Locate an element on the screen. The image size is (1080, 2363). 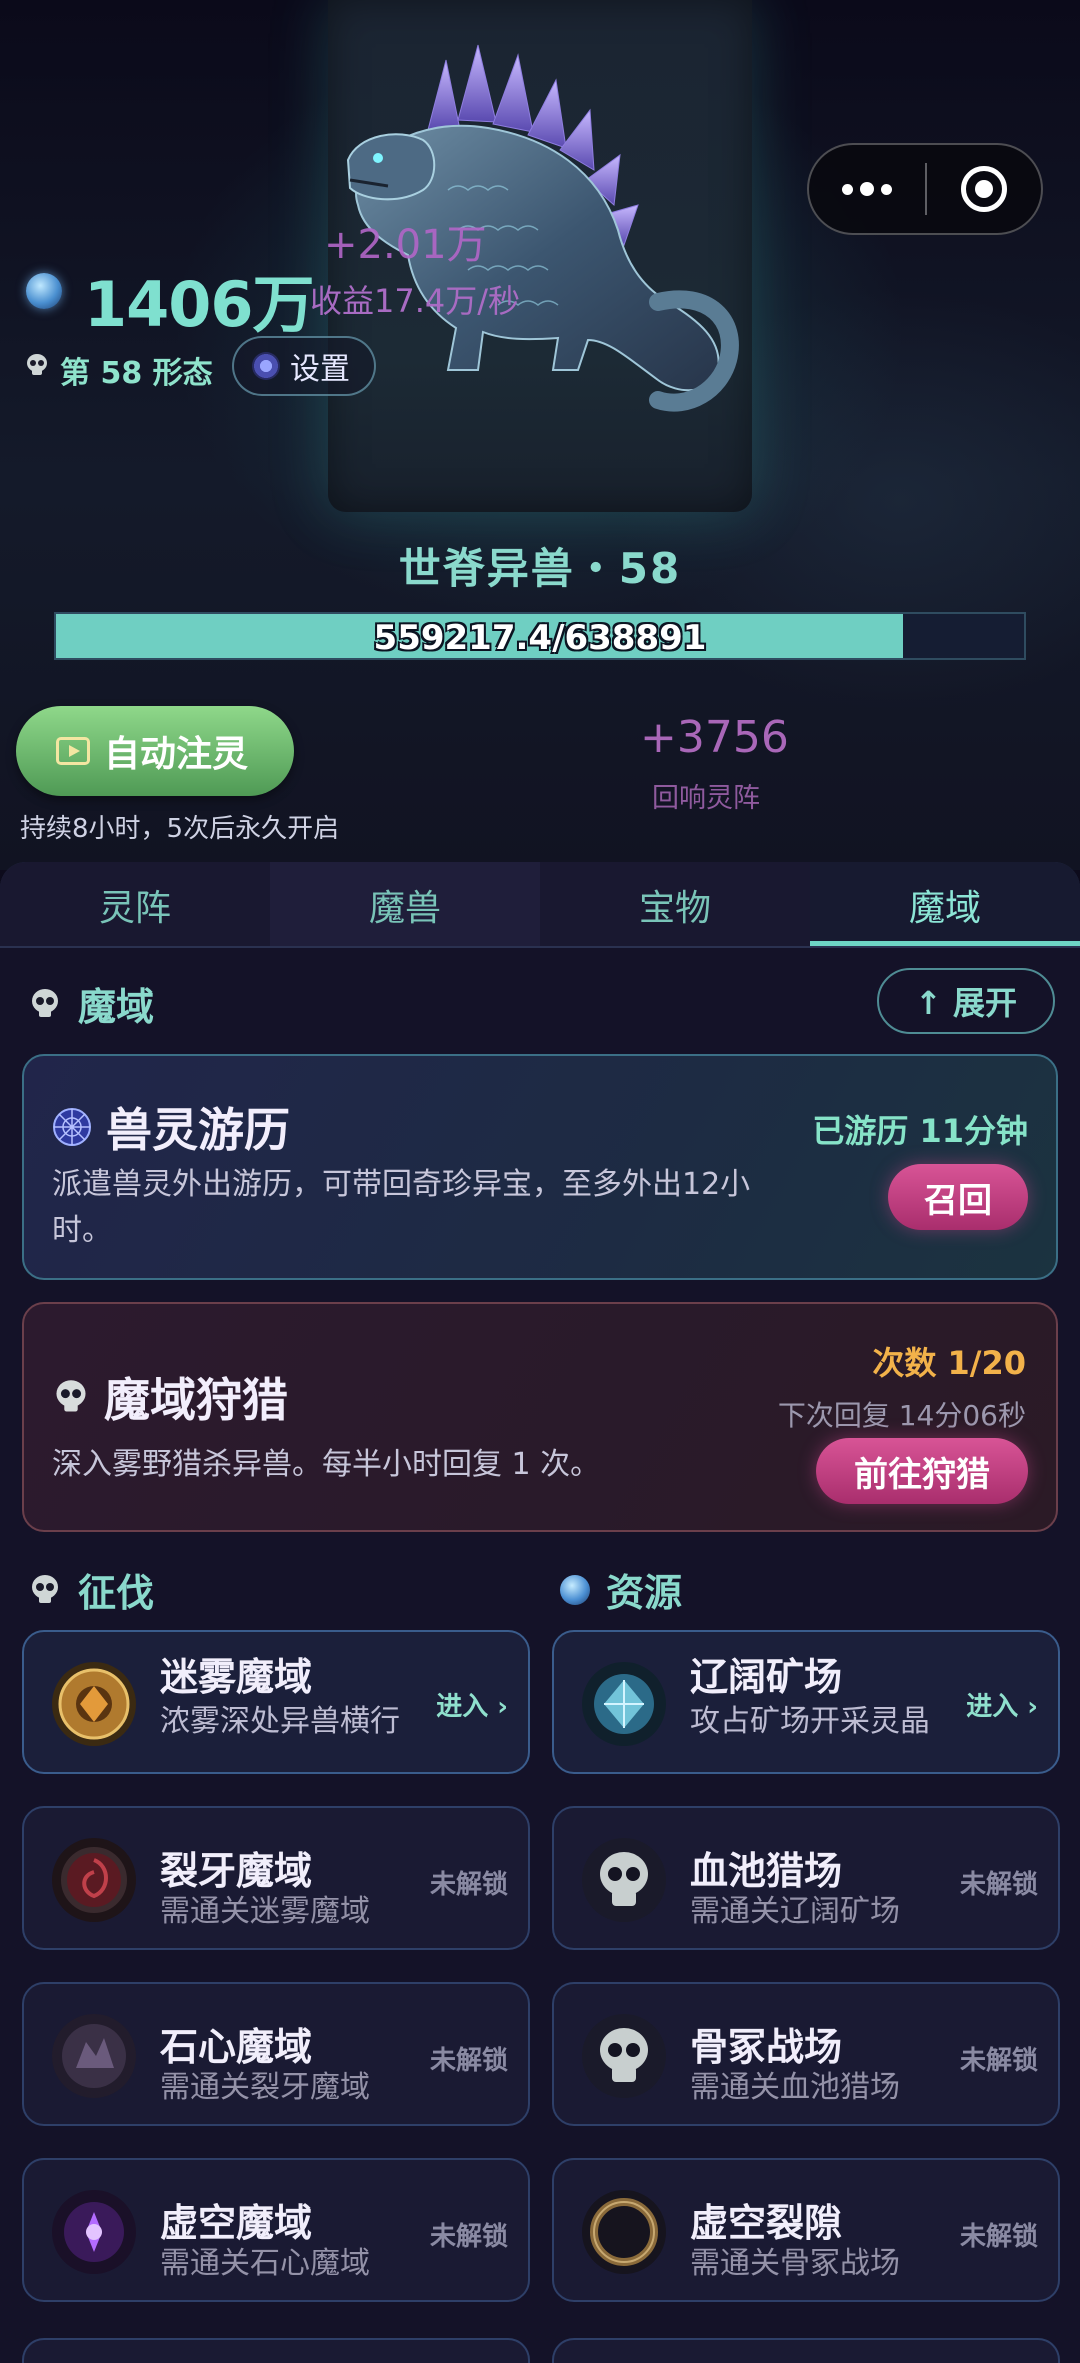
beast-name: 世脊异兽・58 is located at coordinates (540, 568).